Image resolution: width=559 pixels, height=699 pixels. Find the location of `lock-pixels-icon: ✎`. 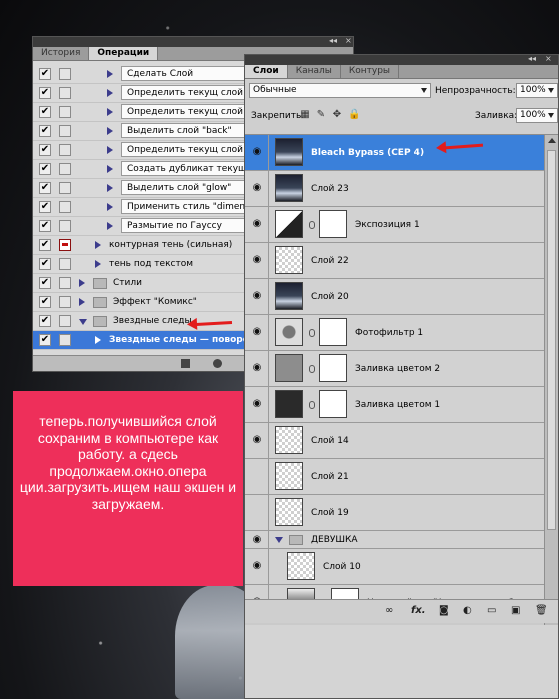

lock-pixels-icon: ✎ is located at coordinates (321, 115).